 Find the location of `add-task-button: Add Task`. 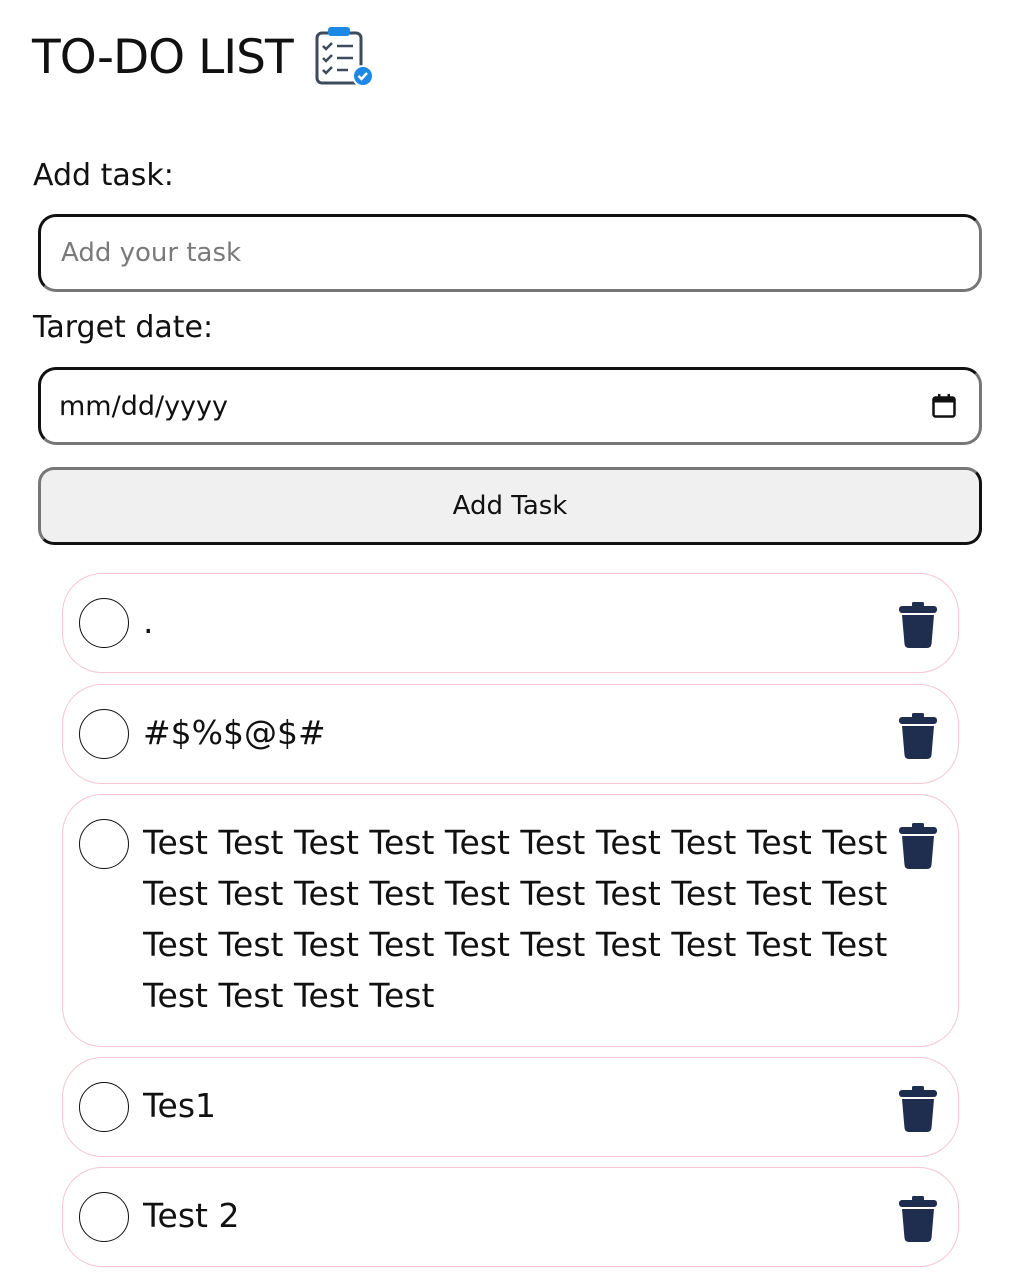

add-task-button: Add Task is located at coordinates (510, 506).